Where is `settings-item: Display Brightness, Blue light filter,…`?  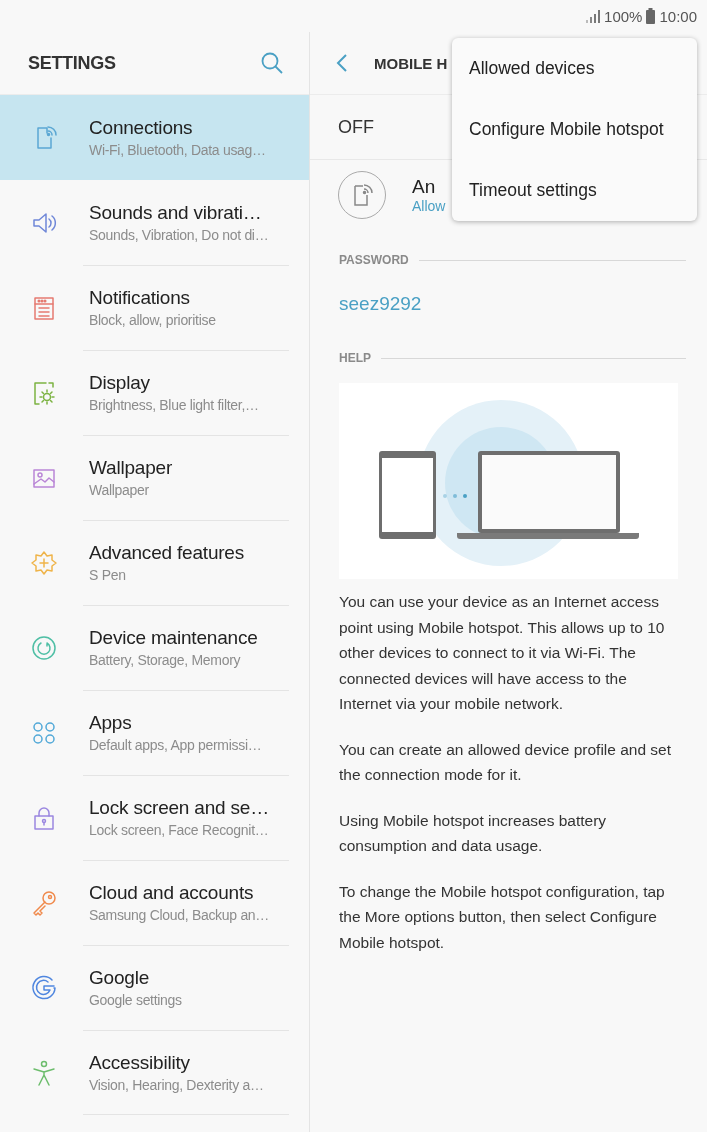 settings-item: Display Brightness, Blue light filter,… is located at coordinates (154, 392).